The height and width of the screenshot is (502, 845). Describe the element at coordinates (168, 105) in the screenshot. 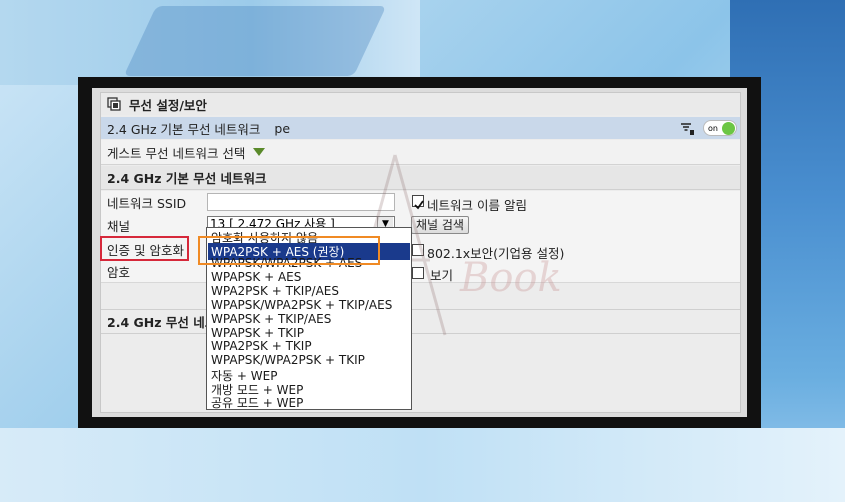

I see `window-title: 무선 설정/보안` at that location.